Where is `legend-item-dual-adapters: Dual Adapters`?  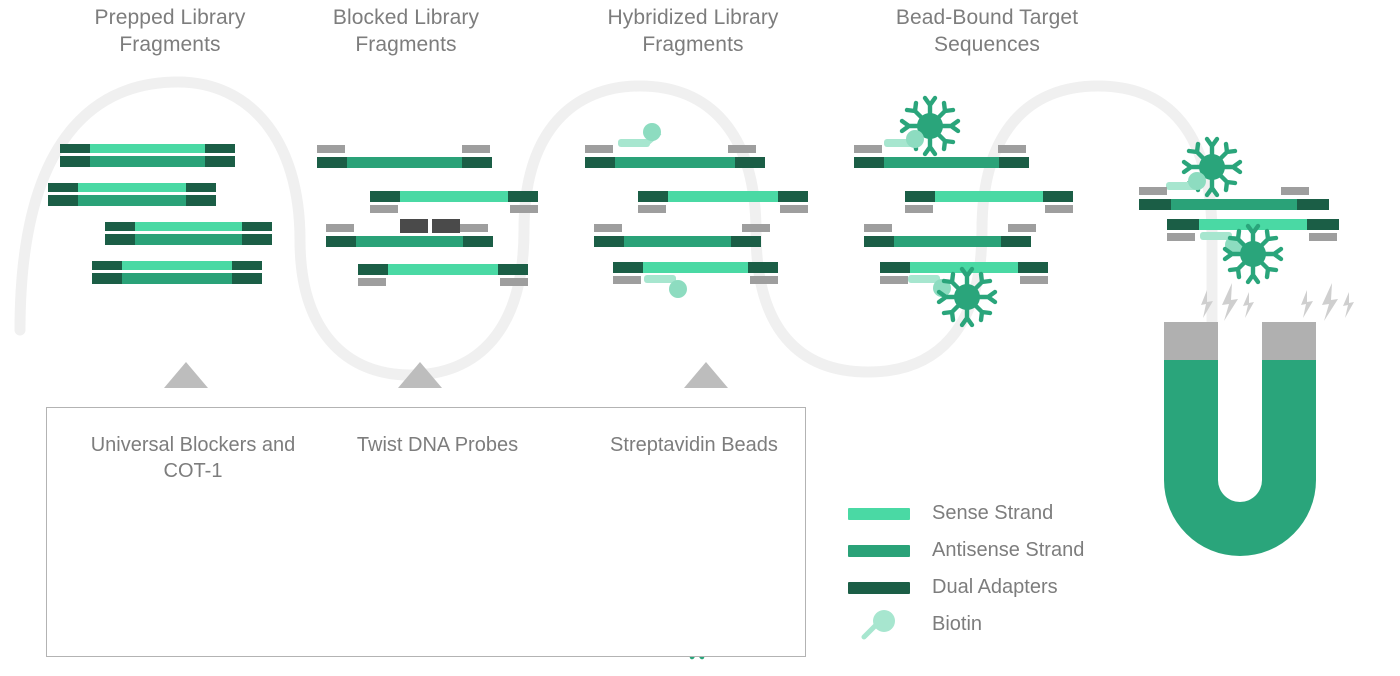
legend-item-dual-adapters: Dual Adapters is located at coordinates (966, 587).